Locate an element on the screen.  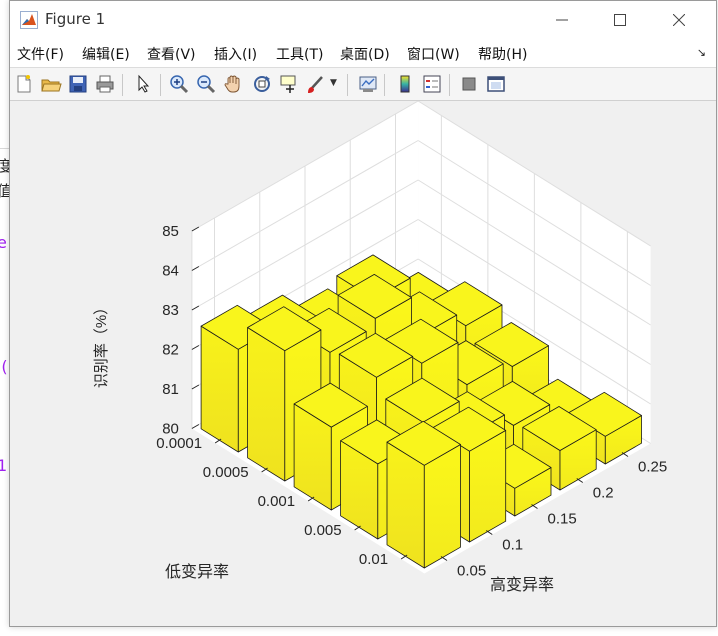
legend-button is located at coordinates (432, 84).